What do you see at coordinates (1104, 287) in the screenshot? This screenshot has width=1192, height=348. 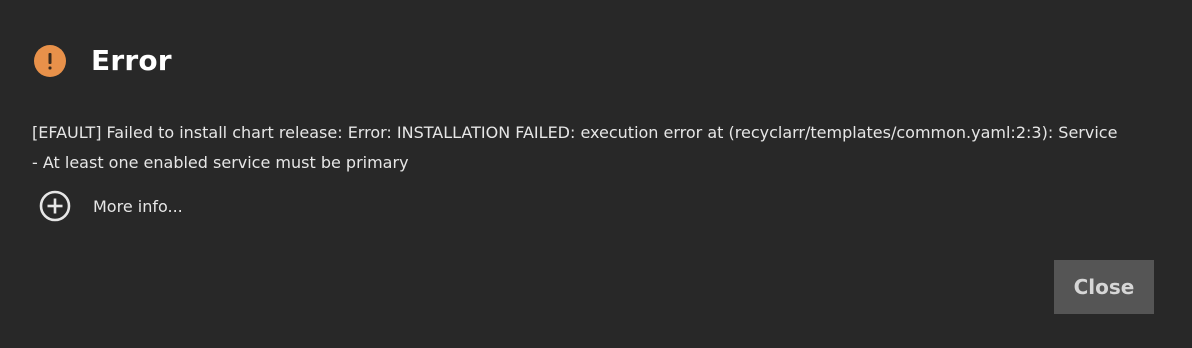 I see `close-button: Close` at bounding box center [1104, 287].